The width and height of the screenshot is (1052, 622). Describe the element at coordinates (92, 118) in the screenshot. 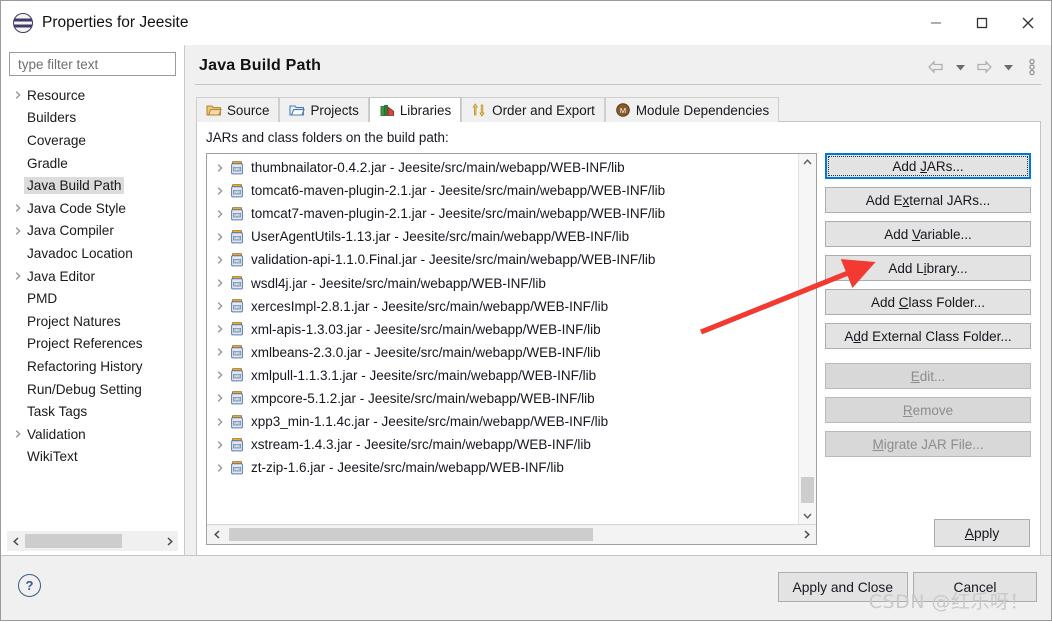

I see `sidebar-item-builders: Builders` at that location.